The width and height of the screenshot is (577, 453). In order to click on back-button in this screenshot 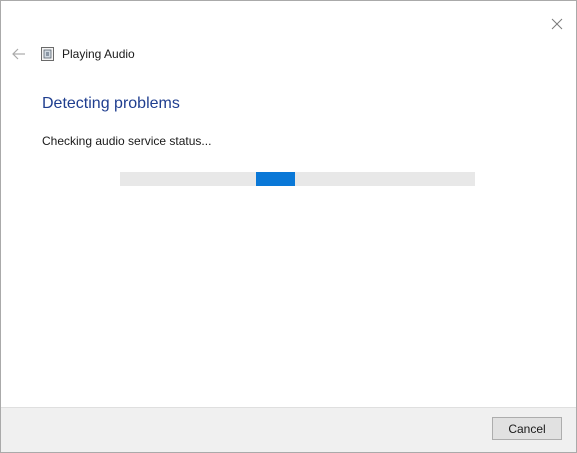, I will do `click(19, 54)`.